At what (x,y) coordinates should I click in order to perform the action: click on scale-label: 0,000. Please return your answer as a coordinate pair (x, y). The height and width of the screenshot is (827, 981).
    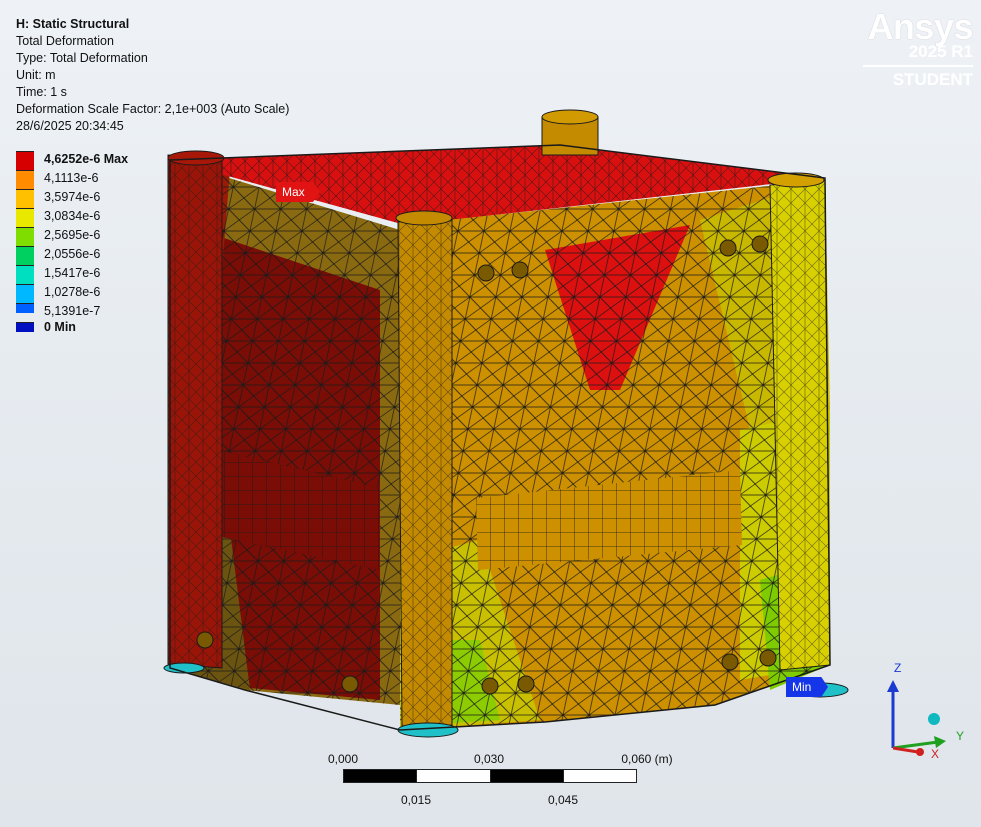
    Looking at the image, I should click on (343, 759).